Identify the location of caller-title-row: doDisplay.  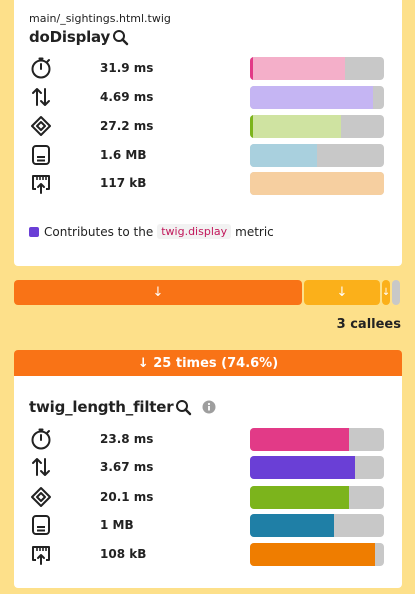
(79, 37).